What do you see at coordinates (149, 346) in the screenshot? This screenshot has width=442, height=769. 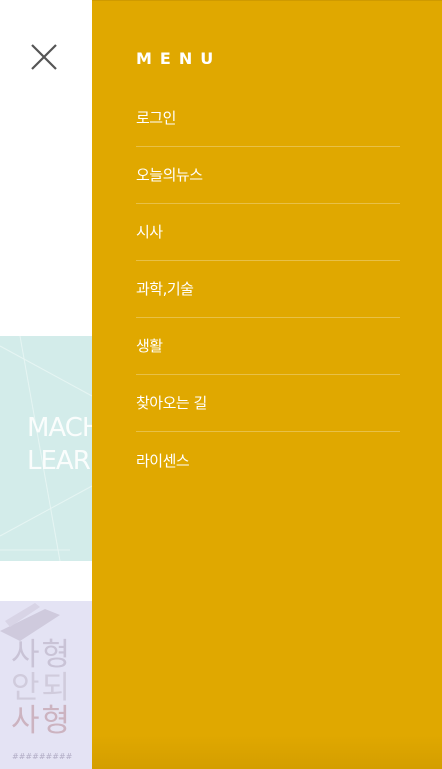 I see `menu-item-label: 생활` at bounding box center [149, 346].